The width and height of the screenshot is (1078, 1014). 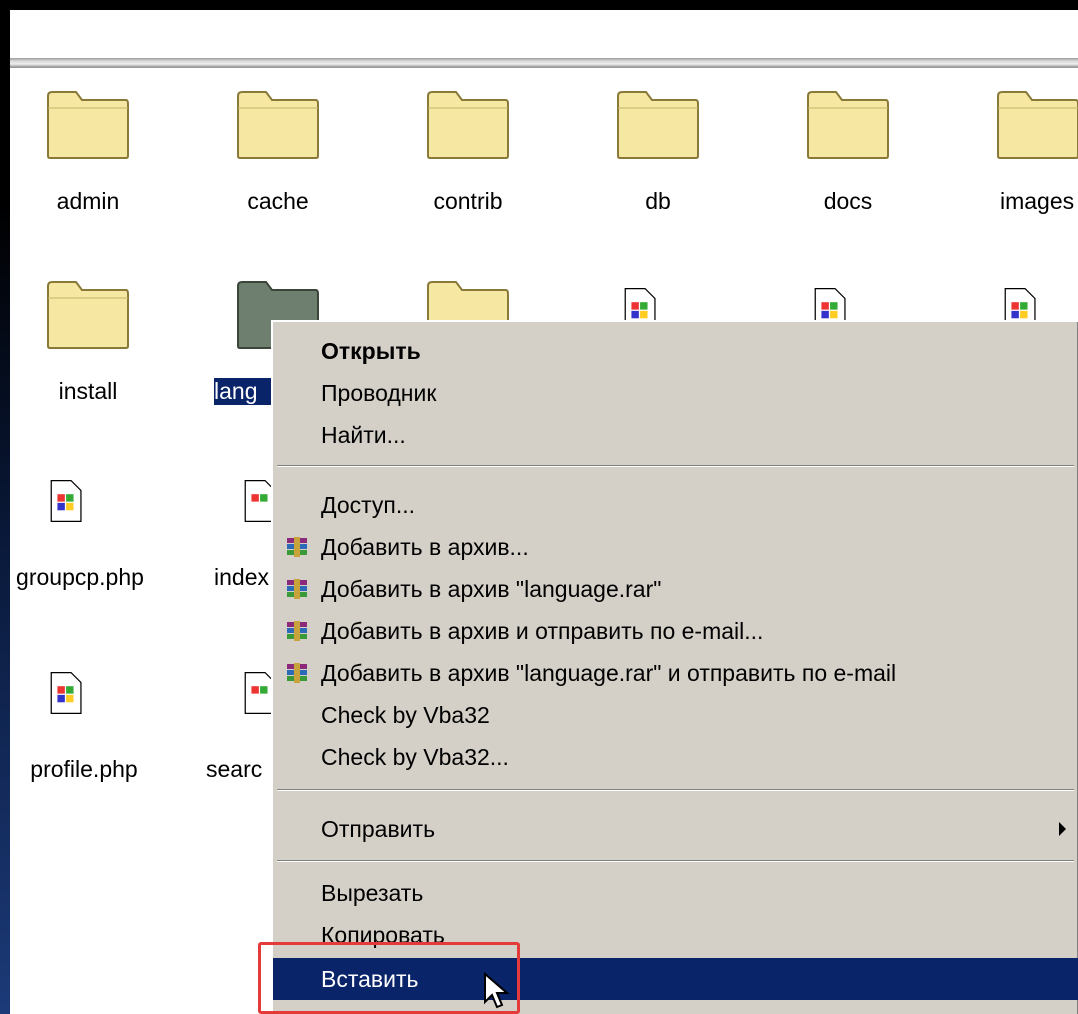 I want to click on file-label: profile.php, so click(x=84, y=769).